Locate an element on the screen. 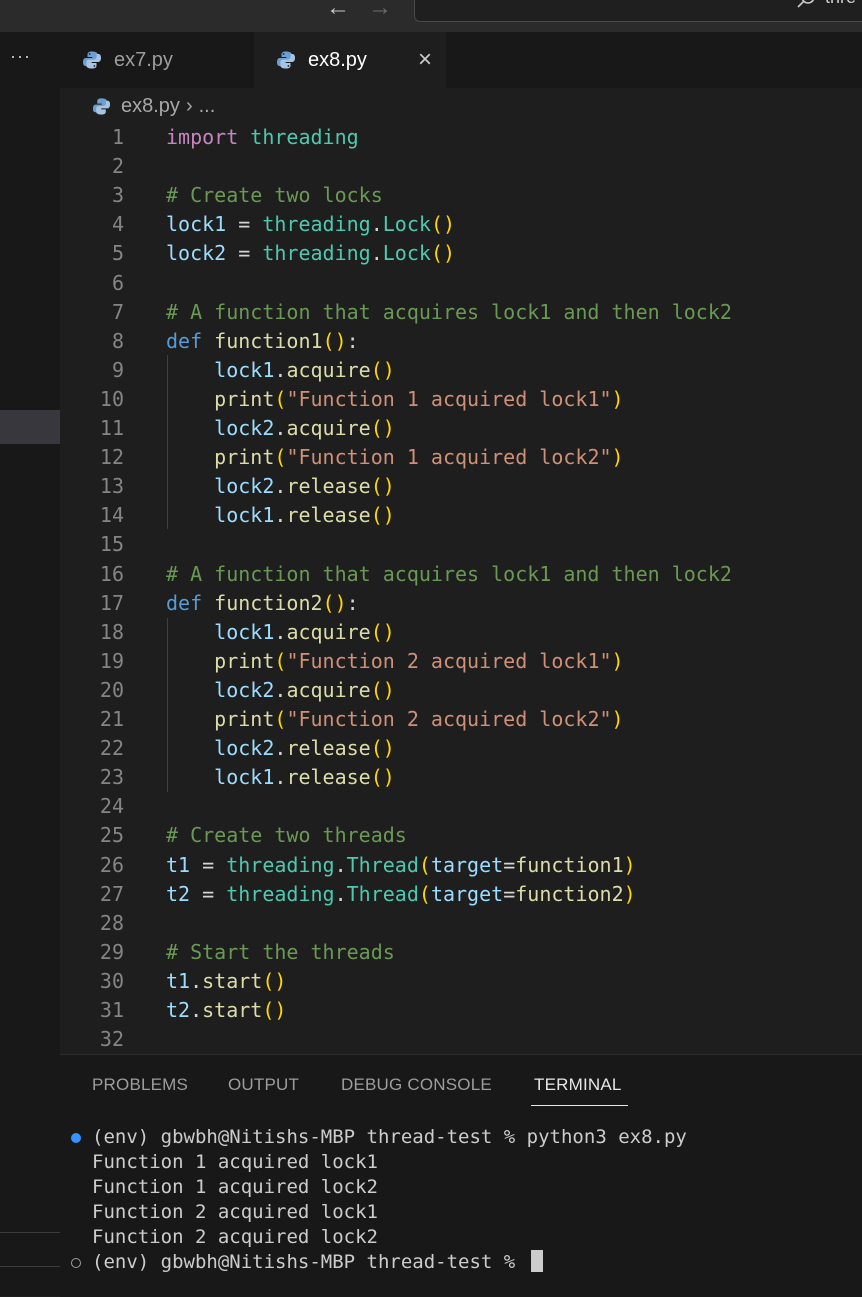 The height and width of the screenshot is (1297, 862). code-token: start is located at coordinates (232, 980).